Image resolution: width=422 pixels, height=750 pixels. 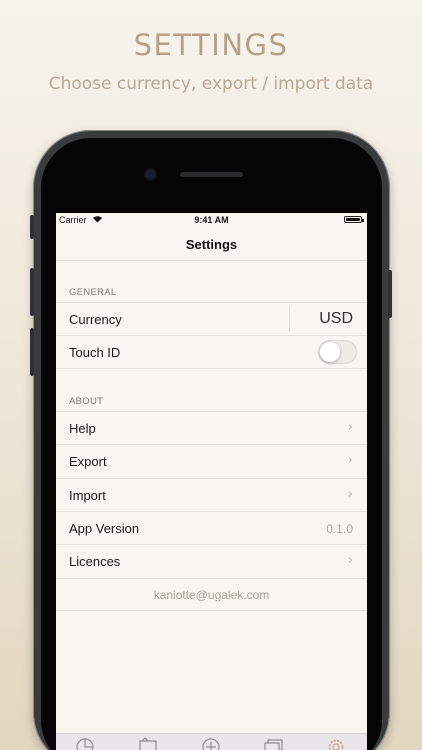 I want to click on licences-label: Licences, so click(x=95, y=561).